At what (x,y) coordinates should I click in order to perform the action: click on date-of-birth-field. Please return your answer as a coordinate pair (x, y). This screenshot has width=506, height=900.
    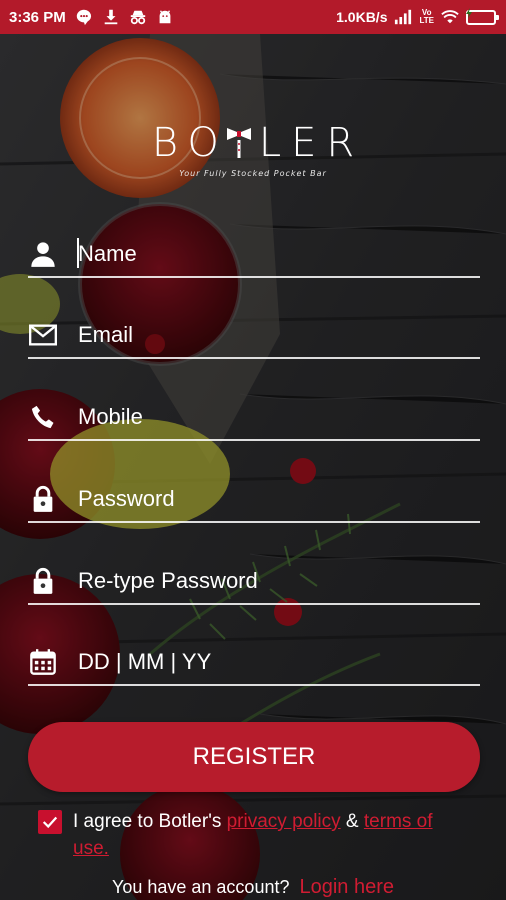
    Looking at the image, I should click on (254, 663).